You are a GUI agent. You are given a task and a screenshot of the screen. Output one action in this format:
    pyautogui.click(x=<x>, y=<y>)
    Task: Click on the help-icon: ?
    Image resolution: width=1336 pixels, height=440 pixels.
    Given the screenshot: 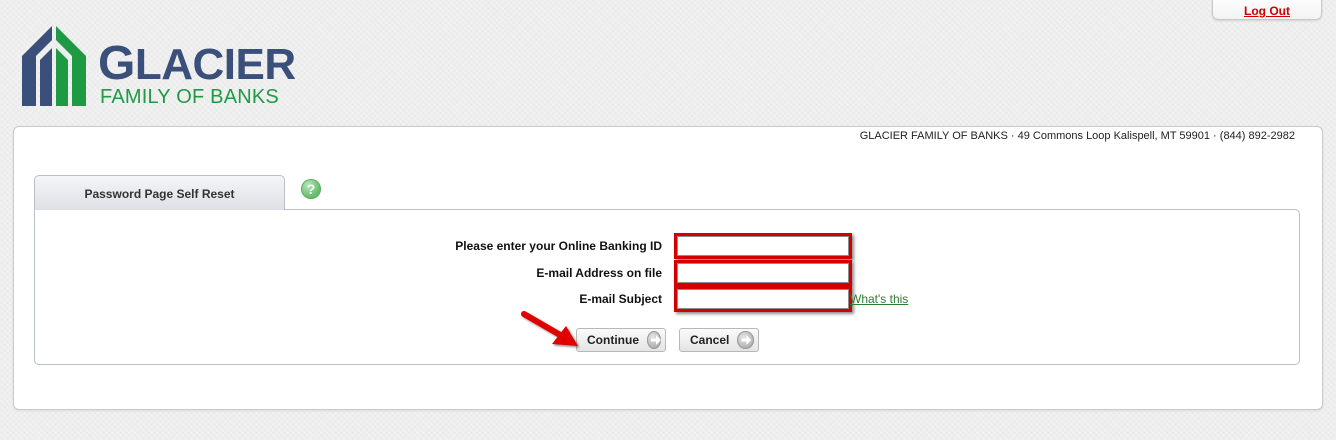 What is the action you would take?
    pyautogui.click(x=311, y=189)
    